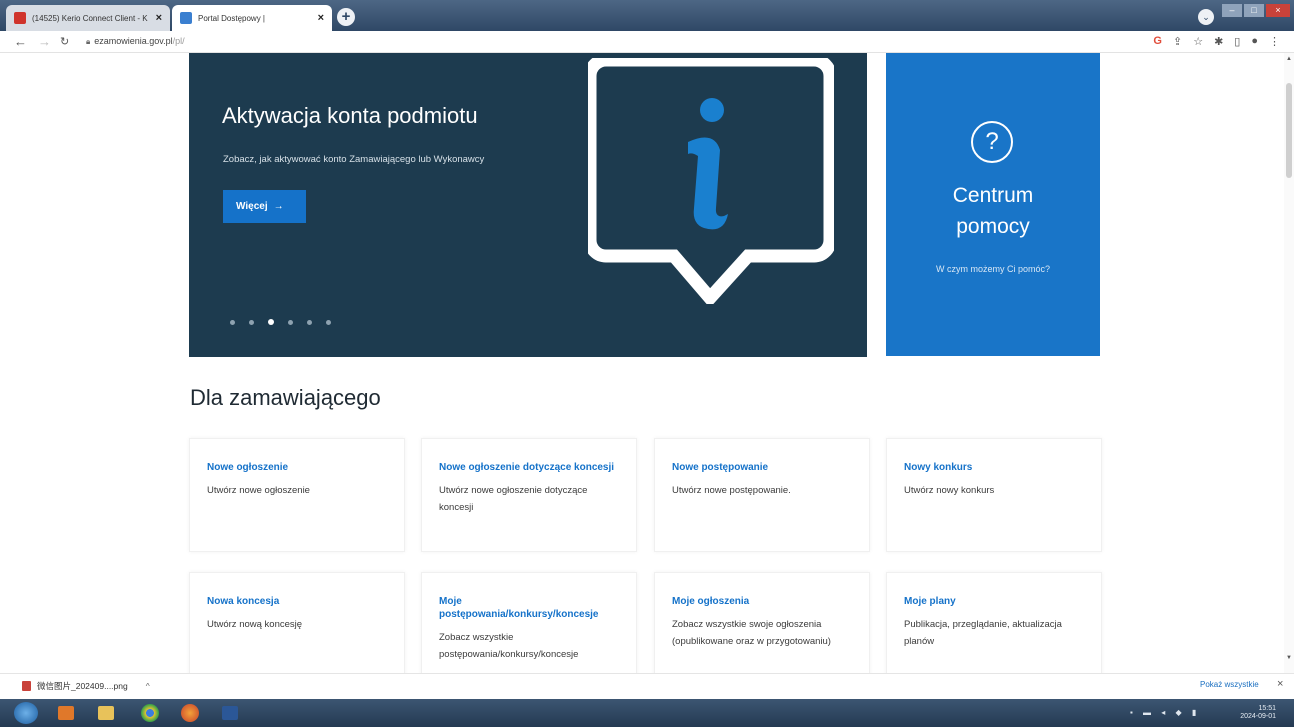 This screenshot has height=727, width=1294. What do you see at coordinates (1157, 41) in the screenshot?
I see `google-icon: G` at bounding box center [1157, 41].